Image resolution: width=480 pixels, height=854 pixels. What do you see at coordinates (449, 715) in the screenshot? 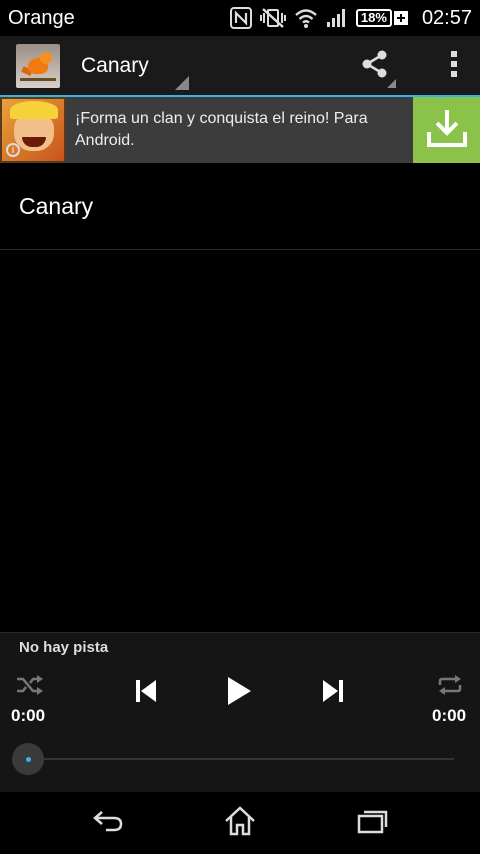
I see `duration-time: 0:00` at bounding box center [449, 715].